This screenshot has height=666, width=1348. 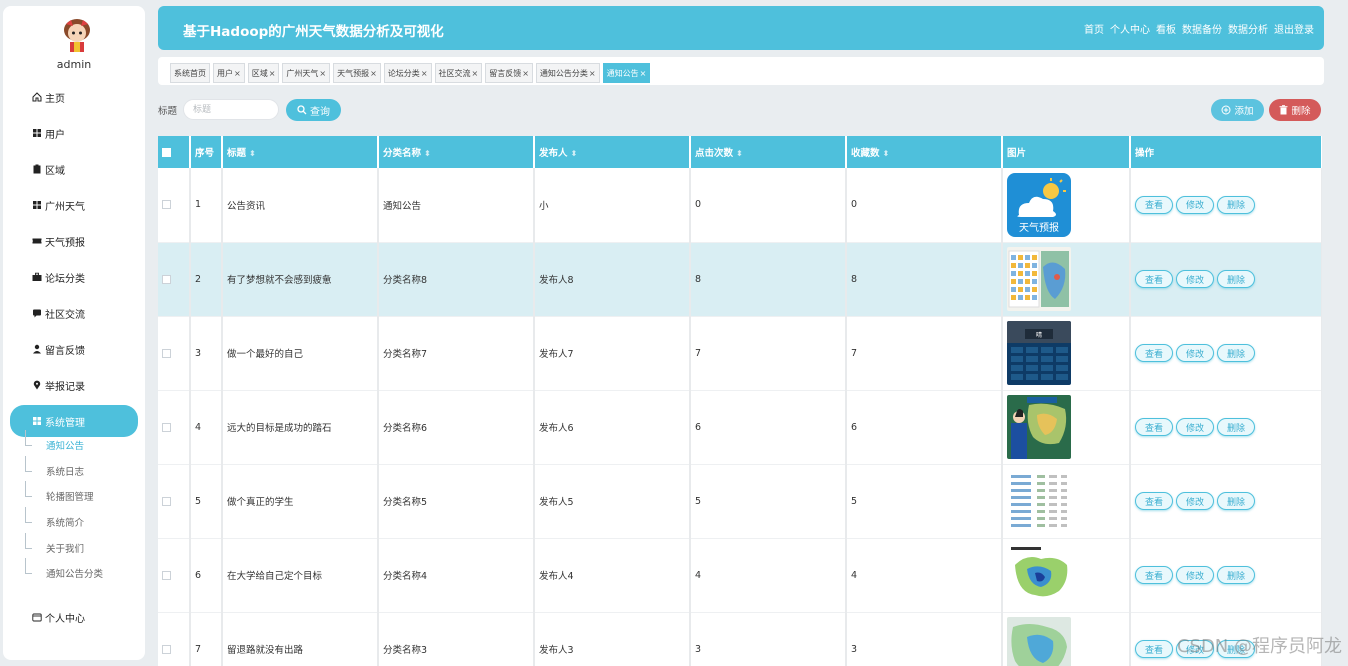 I want to click on sidebar-item-7: 社区交流, so click(x=74, y=313).